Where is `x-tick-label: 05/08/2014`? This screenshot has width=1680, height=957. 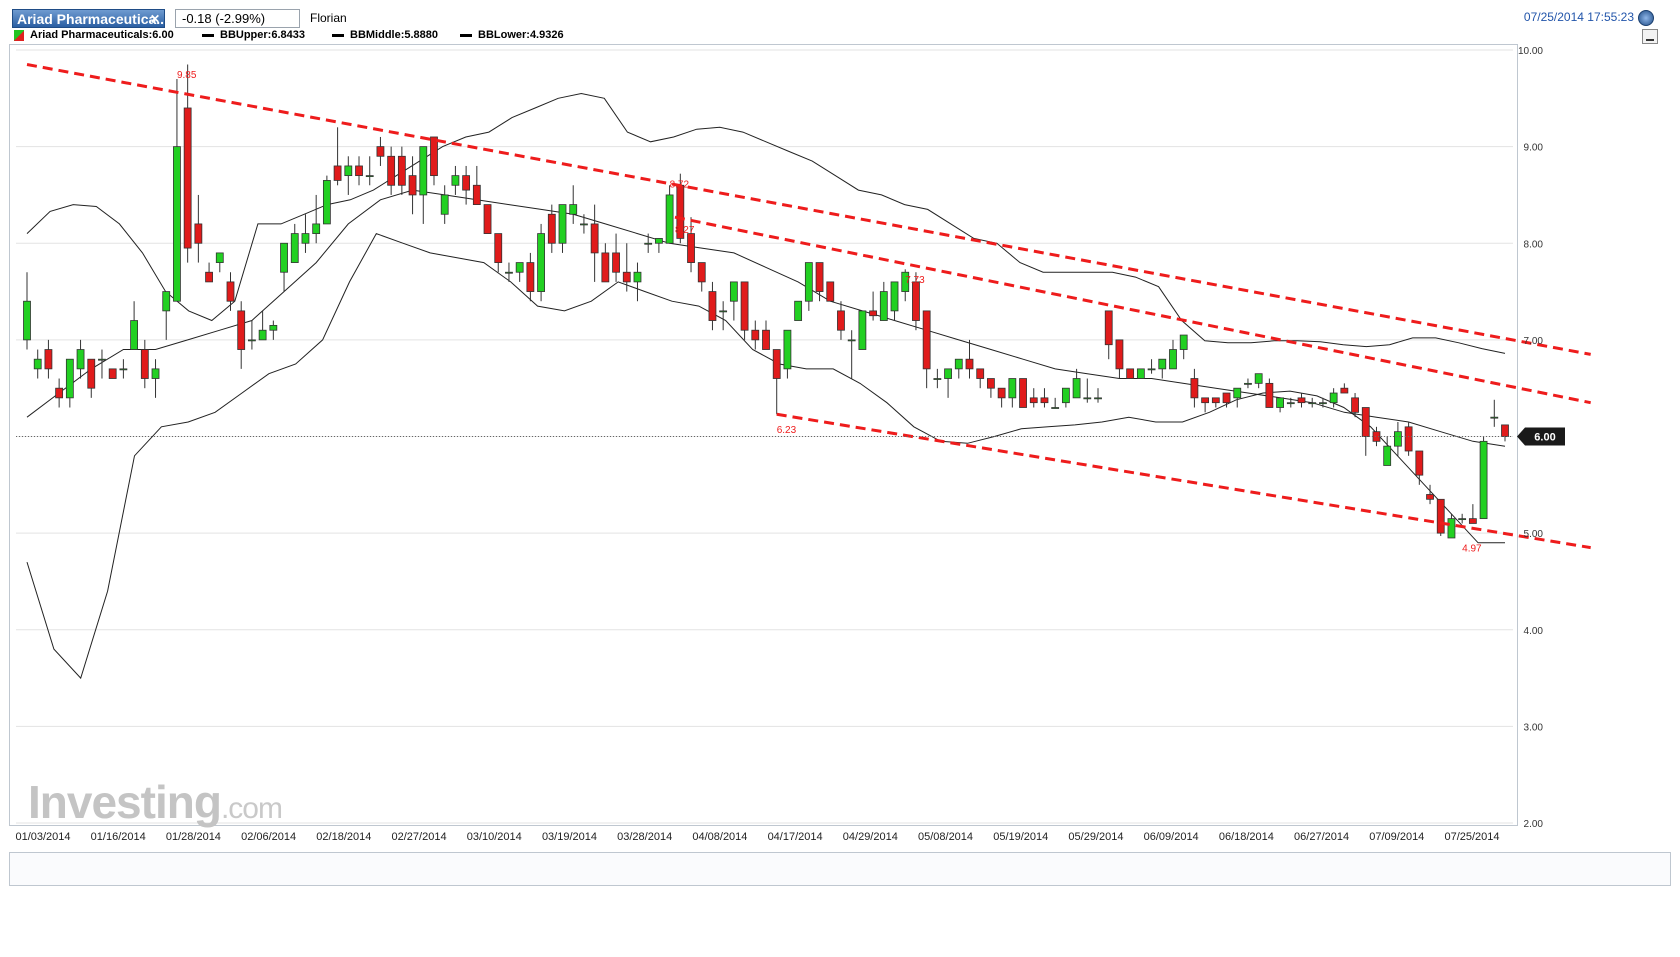 x-tick-label: 05/08/2014 is located at coordinates (945, 837).